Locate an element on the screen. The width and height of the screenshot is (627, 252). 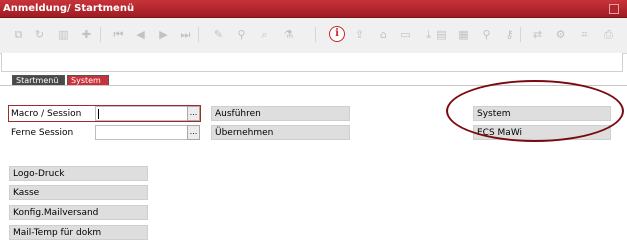
zoom-icon: ⚲ is located at coordinates (486, 34).